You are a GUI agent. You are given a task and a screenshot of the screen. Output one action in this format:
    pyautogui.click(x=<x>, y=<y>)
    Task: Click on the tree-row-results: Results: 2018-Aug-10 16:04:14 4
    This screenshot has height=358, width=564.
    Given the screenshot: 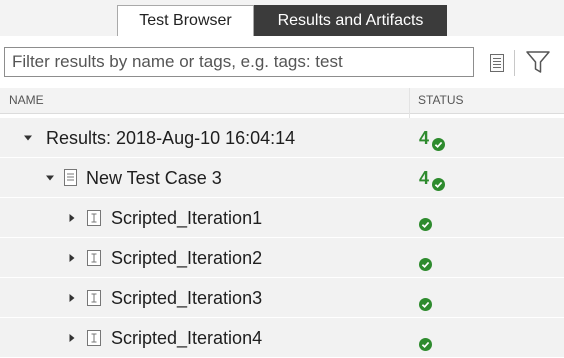 What is the action you would take?
    pyautogui.click(x=282, y=138)
    